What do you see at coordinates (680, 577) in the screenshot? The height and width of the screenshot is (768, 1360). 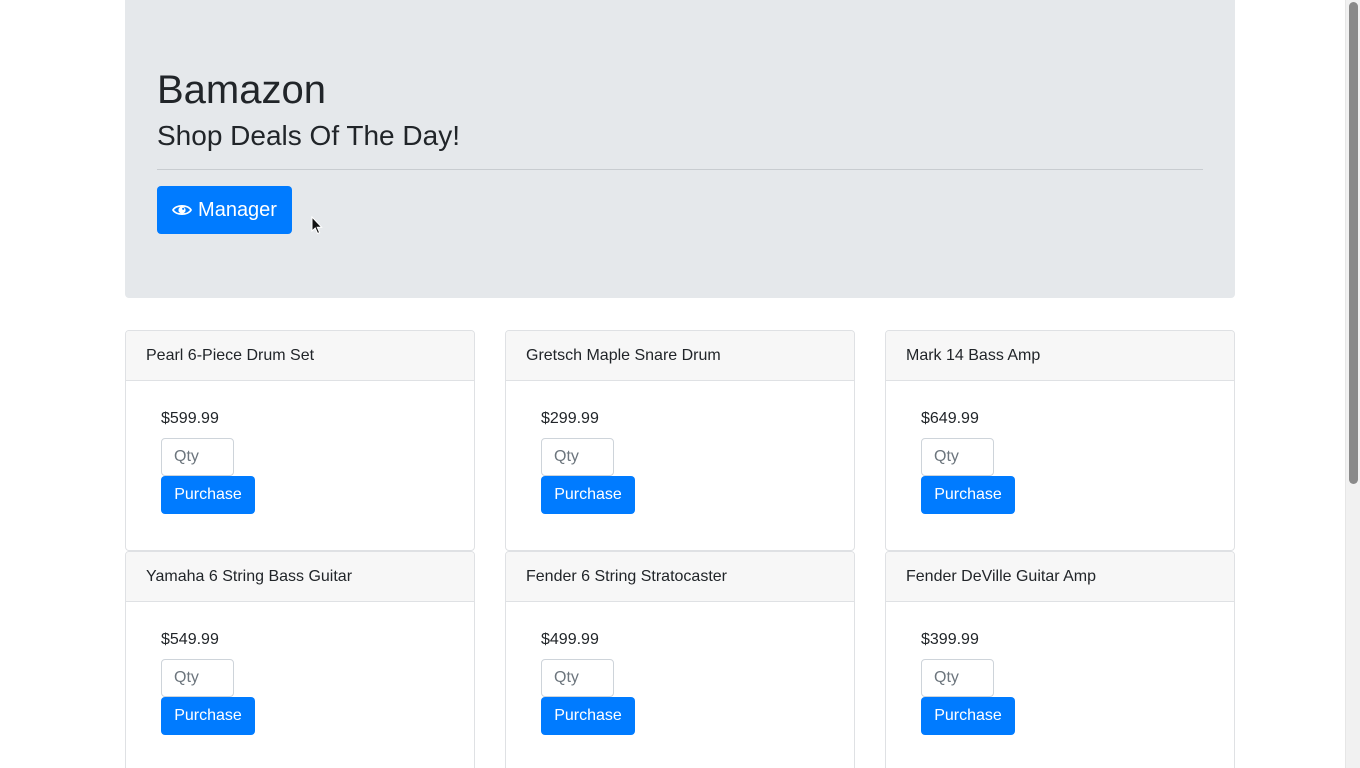 I see `product-name: Fender 6 String Stratocaster` at bounding box center [680, 577].